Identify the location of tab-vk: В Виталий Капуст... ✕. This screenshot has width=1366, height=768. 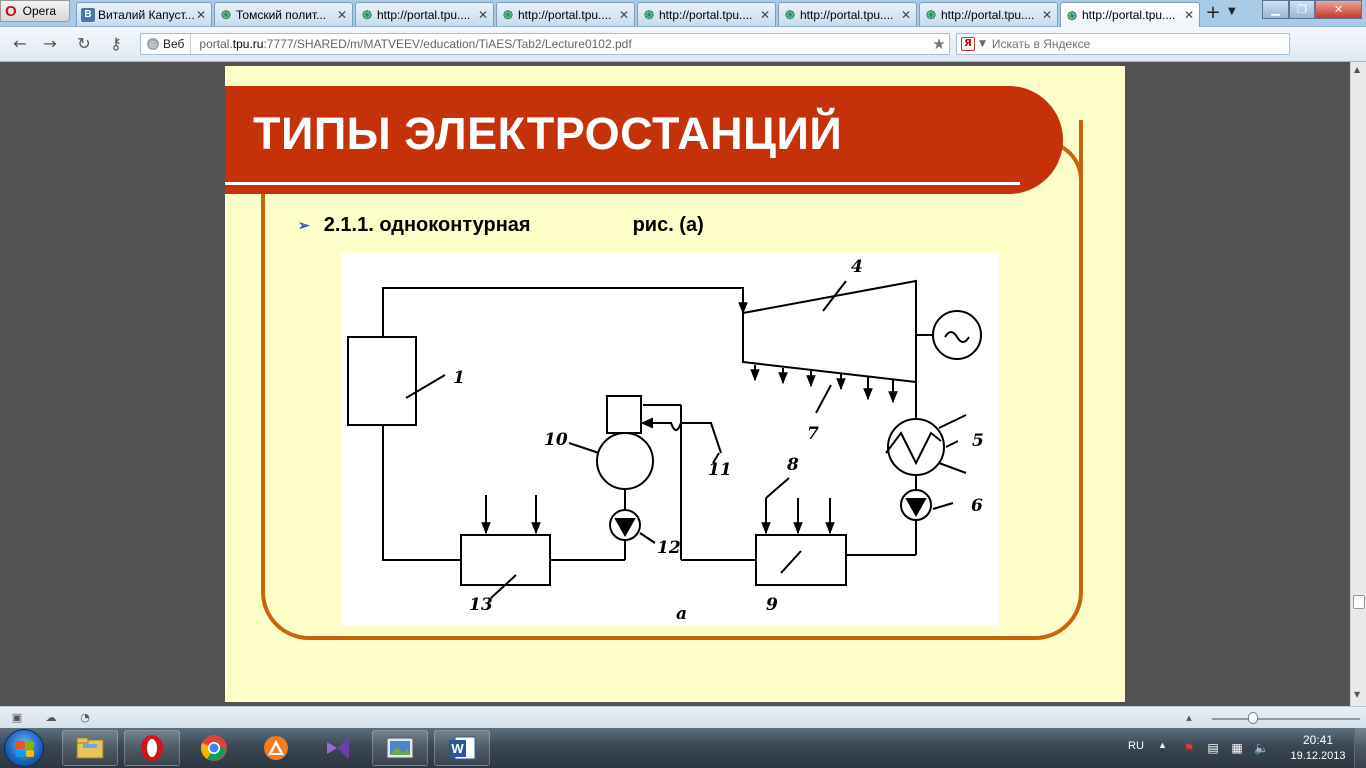
(144, 14).